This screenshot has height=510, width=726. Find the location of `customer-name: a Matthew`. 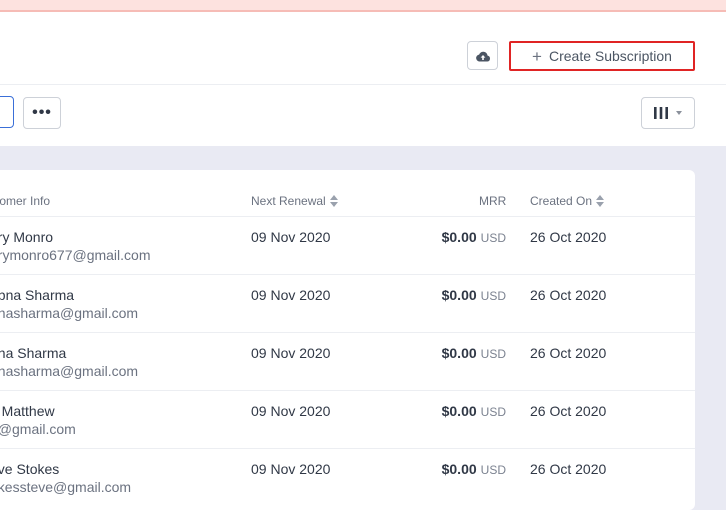

customer-name: a Matthew is located at coordinates (27, 411).